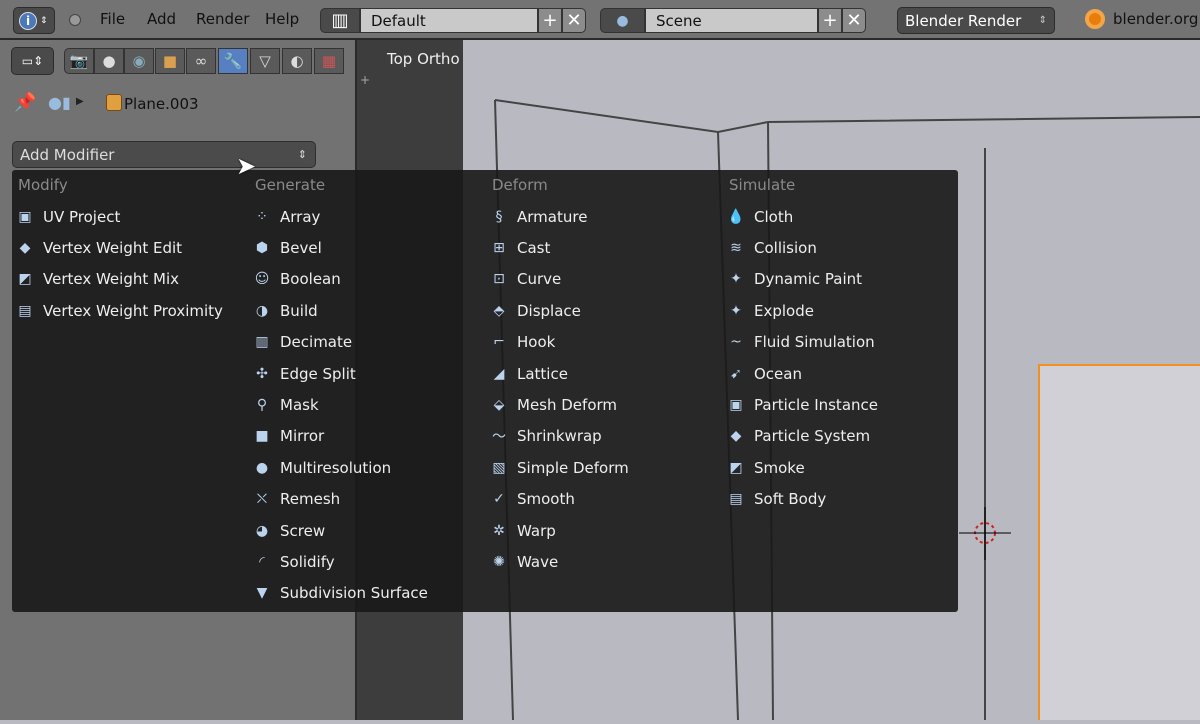  I want to click on editor-type-info-button: i ⇕, so click(34, 20).